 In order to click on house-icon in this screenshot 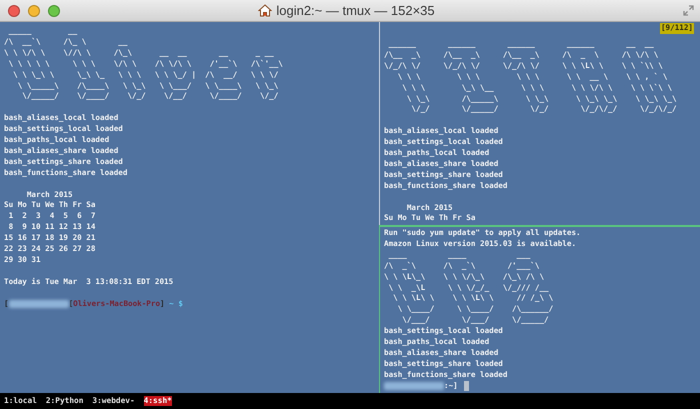, I will do `click(265, 10)`.